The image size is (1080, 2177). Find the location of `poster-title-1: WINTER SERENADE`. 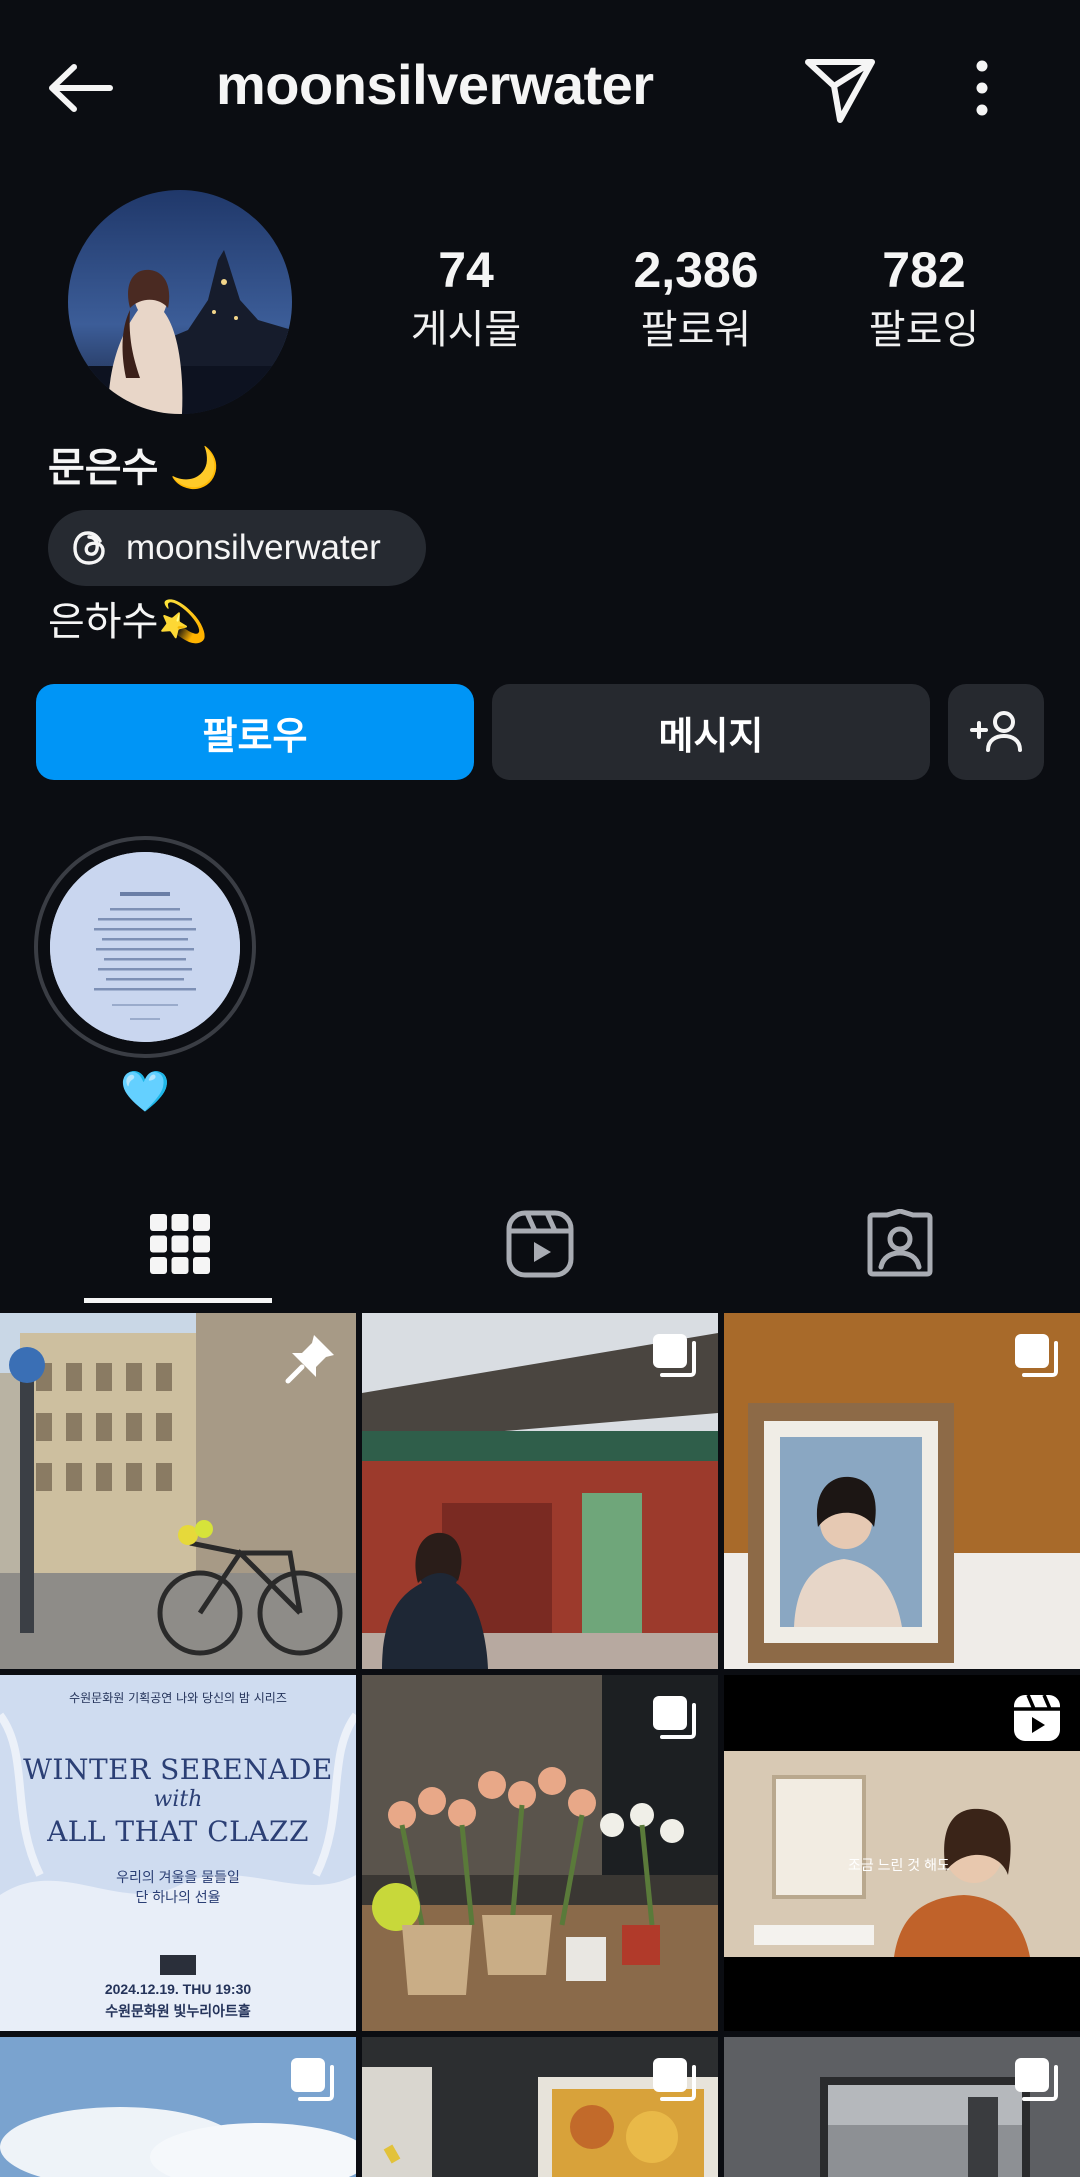

poster-title-1: WINTER SERENADE is located at coordinates (178, 1769).